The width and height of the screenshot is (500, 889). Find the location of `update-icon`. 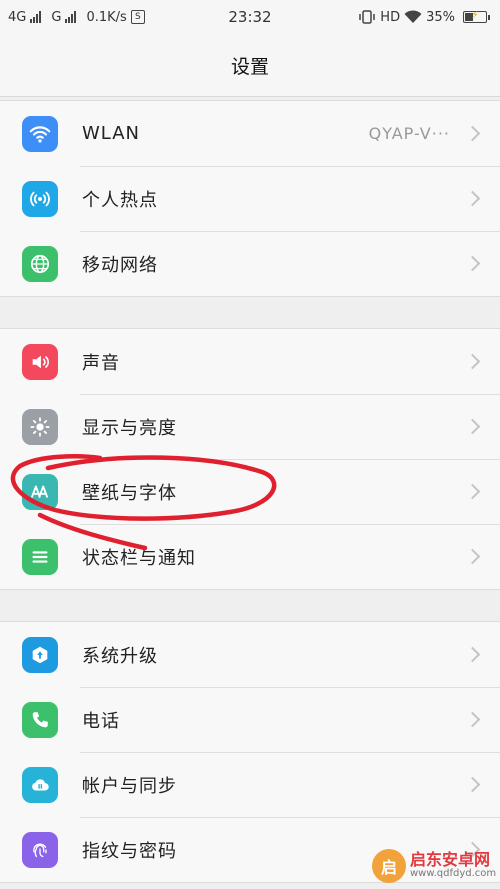

update-icon is located at coordinates (40, 654).